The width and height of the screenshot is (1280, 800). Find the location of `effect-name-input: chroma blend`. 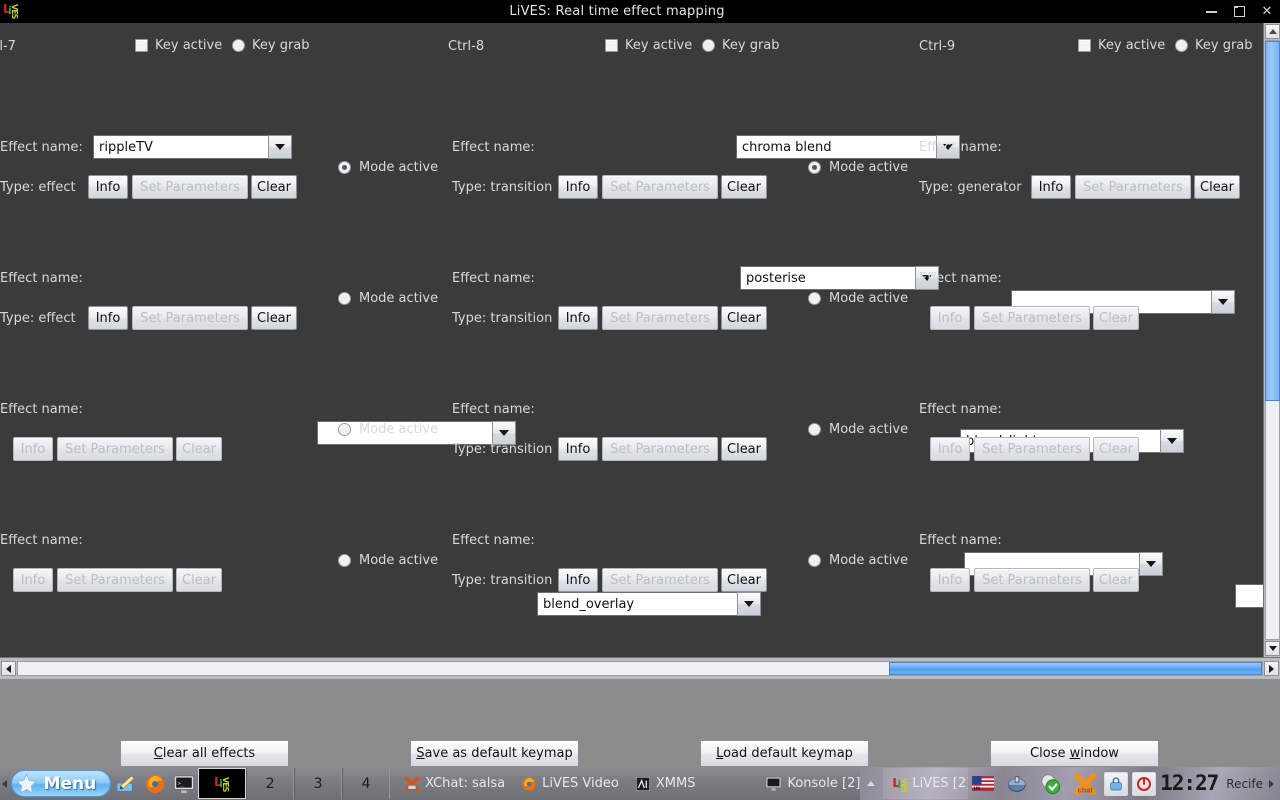

effect-name-input: chroma blend is located at coordinates (836, 147).